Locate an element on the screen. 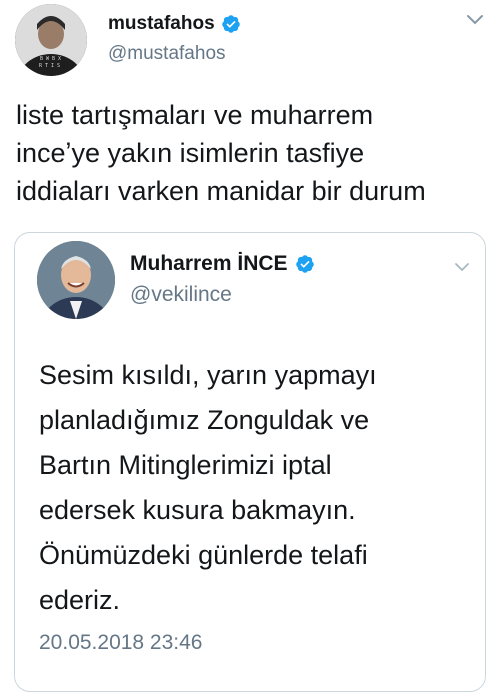 The width and height of the screenshot is (504, 692). quoted-handle: @vekilince is located at coordinates (181, 295).